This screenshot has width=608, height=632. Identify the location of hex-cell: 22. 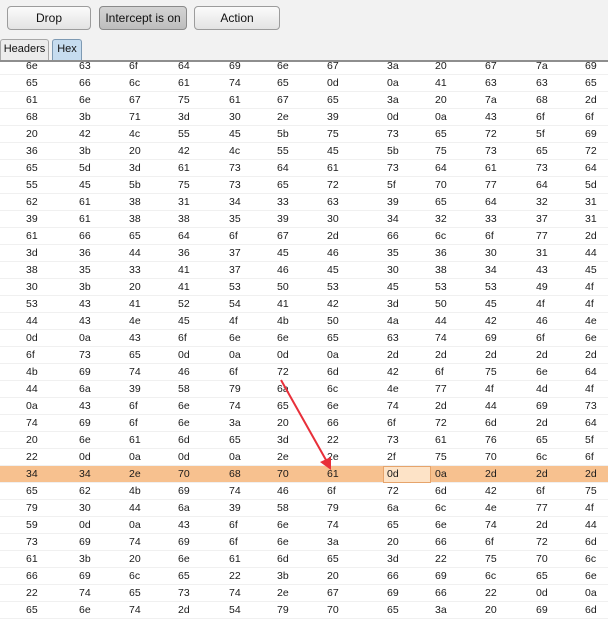
(235, 576).